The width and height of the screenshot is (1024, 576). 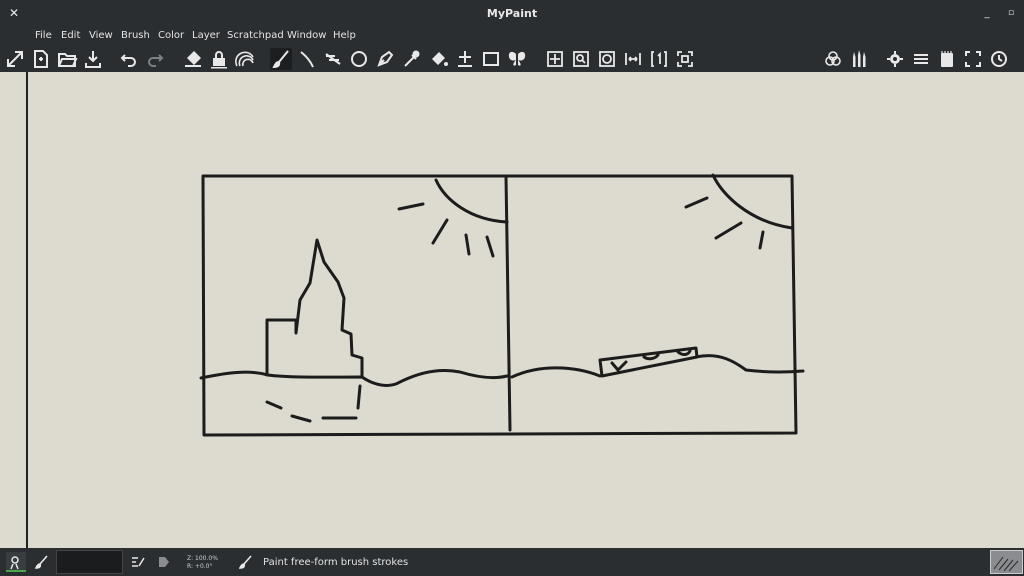 What do you see at coordinates (336, 562) in the screenshot?
I see `status-message: Paint free-form brush strokes` at bounding box center [336, 562].